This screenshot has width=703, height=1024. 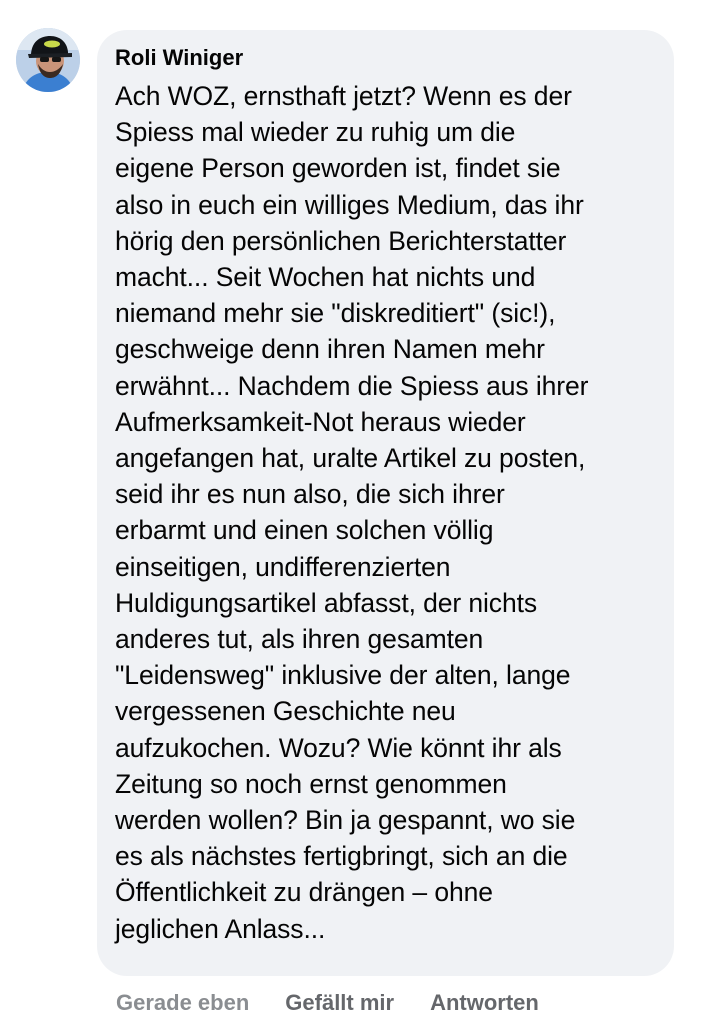 I want to click on comment-actions: Gerade eben Gefällt mir Antworten, so click(x=327, y=1003).